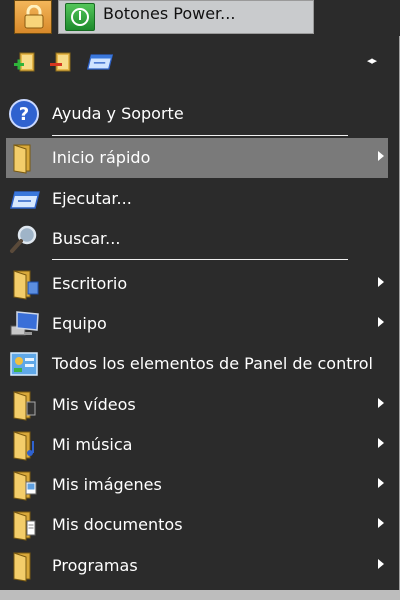  I want to click on menu-item-my-documents: Mis documentos, so click(197, 525).